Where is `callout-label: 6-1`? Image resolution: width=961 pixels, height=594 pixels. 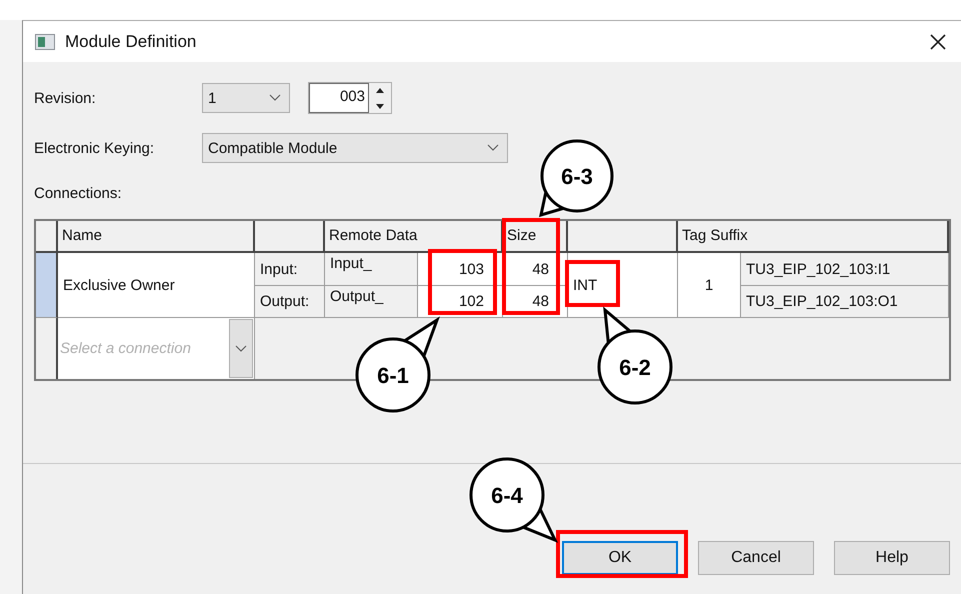 callout-label: 6-1 is located at coordinates (393, 375).